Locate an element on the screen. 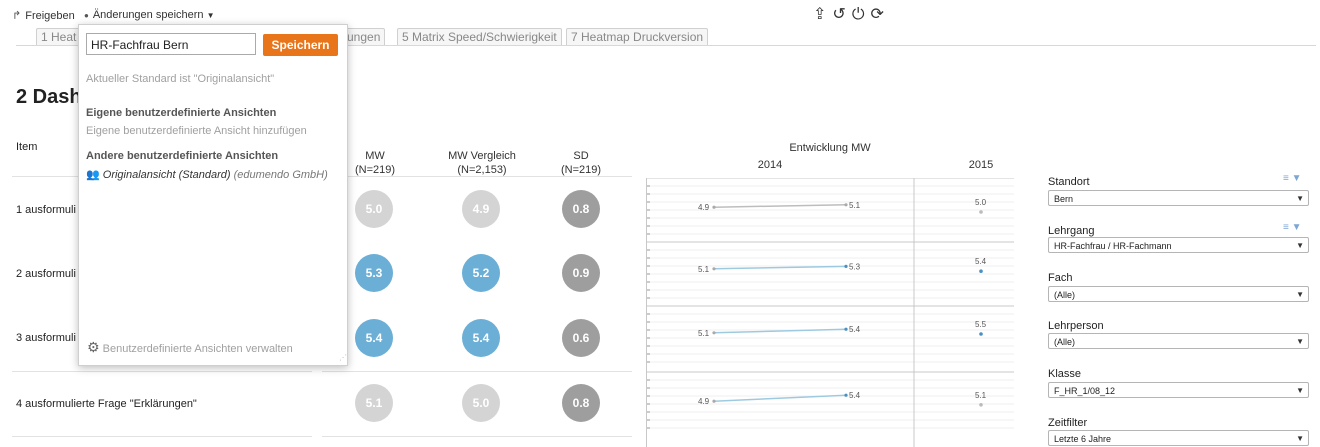 Image resolution: width=1320 pixels, height=447 pixels. item-label-4: 4 ausformulierte Frage "Erklärungen" is located at coordinates (106, 404).